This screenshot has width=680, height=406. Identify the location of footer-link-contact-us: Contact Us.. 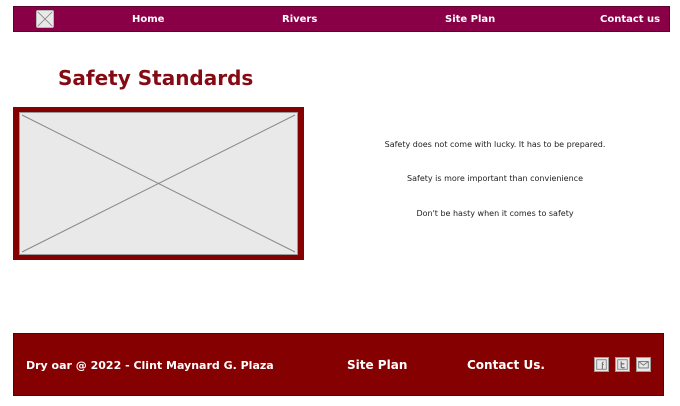
(506, 365).